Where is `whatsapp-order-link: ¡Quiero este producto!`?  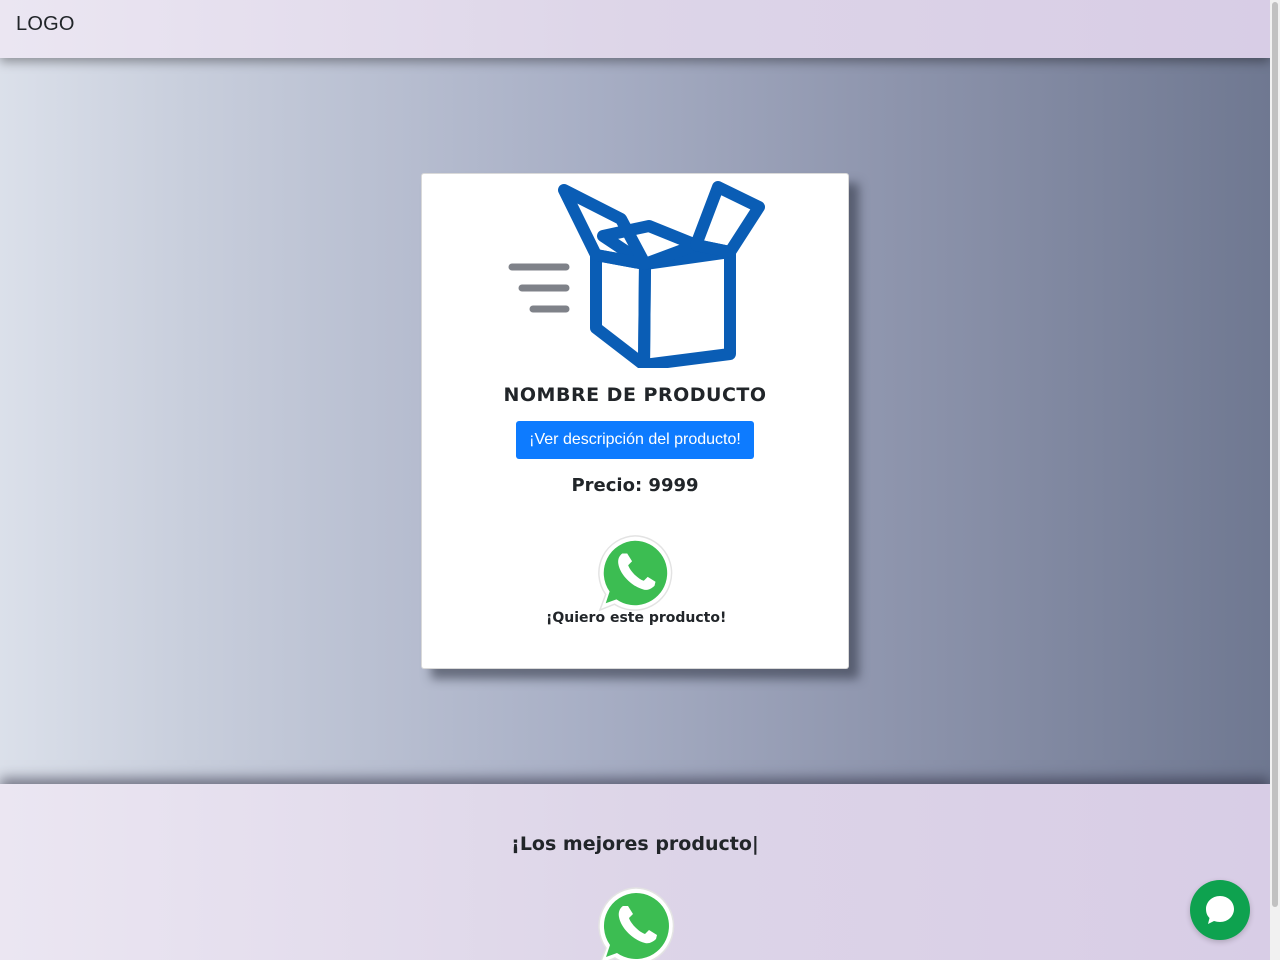 whatsapp-order-link: ¡Quiero este producto! is located at coordinates (636, 580).